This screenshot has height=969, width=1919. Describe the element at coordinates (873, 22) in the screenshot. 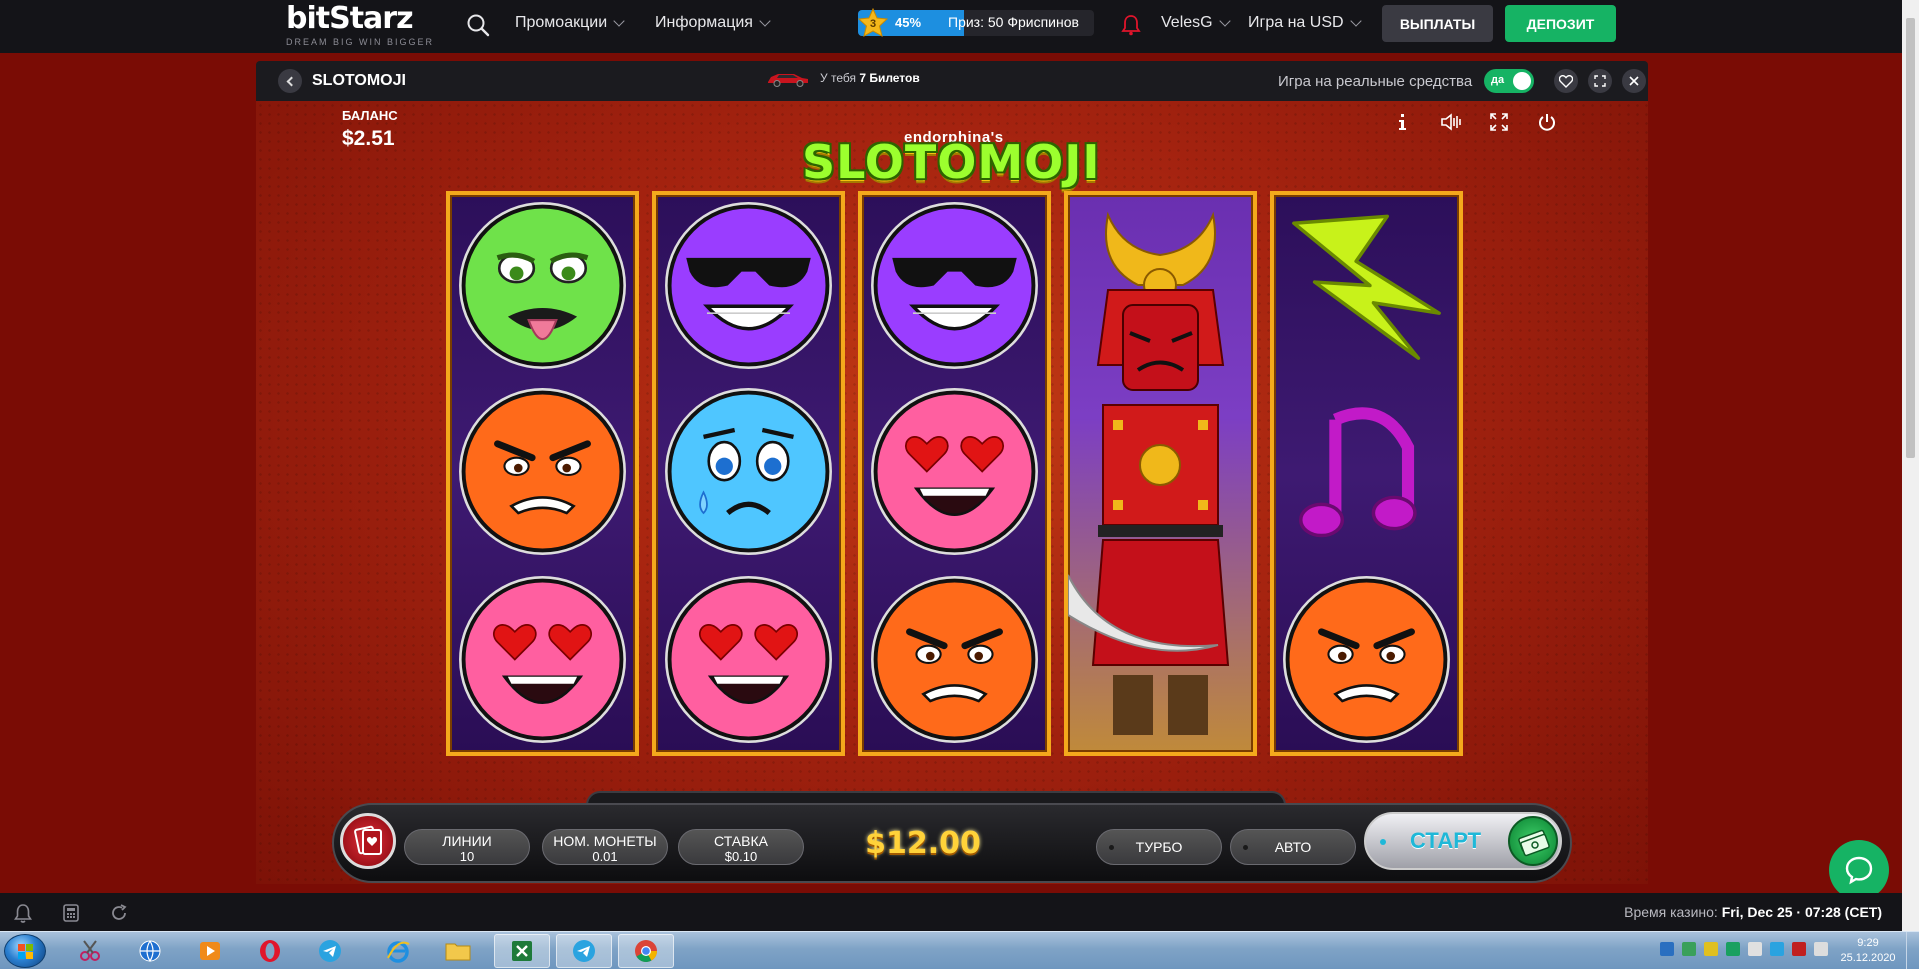

I see `level-star-icon: 3` at that location.